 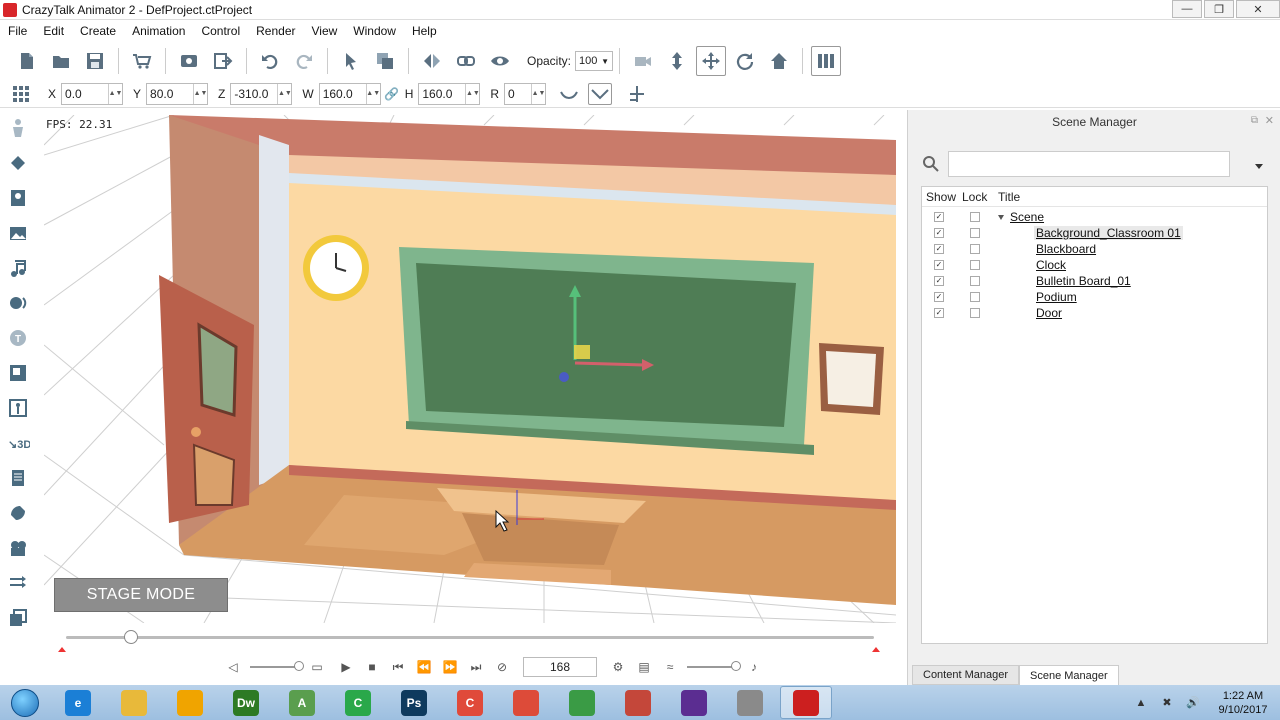 I want to click on camera-tool-icon, so click(x=18, y=548).